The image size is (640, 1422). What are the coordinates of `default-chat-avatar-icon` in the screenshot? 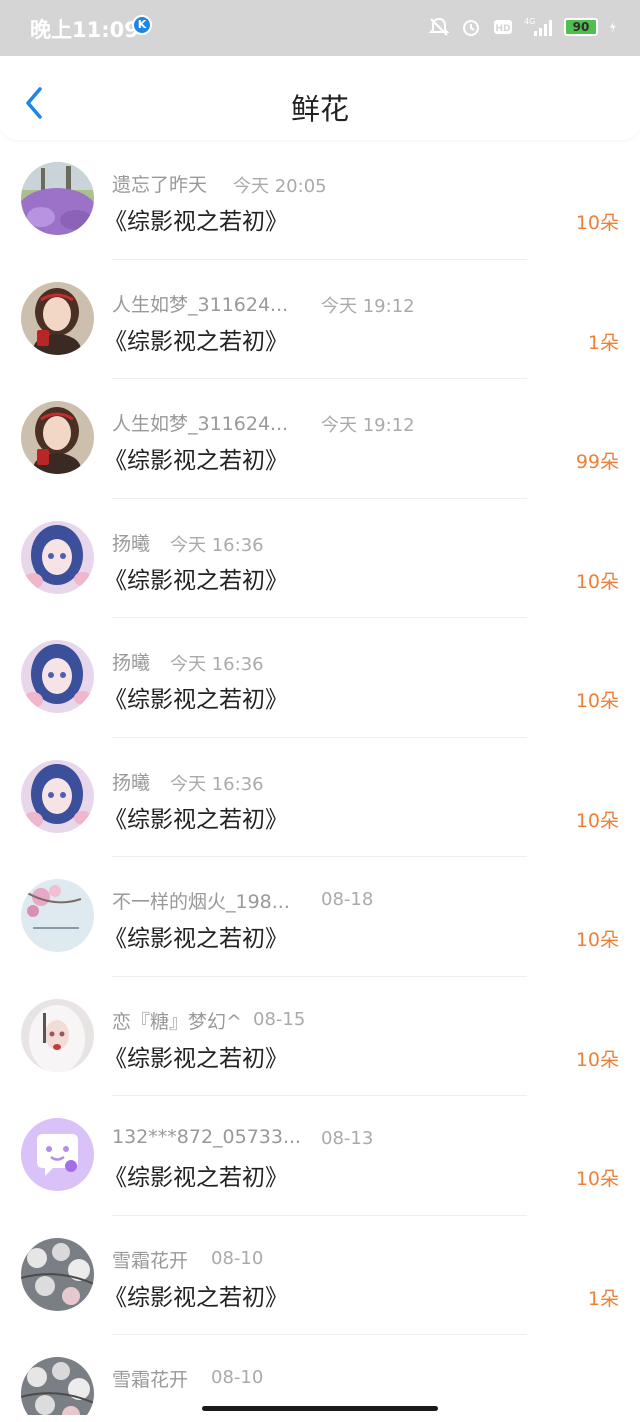 It's located at (57, 1154).